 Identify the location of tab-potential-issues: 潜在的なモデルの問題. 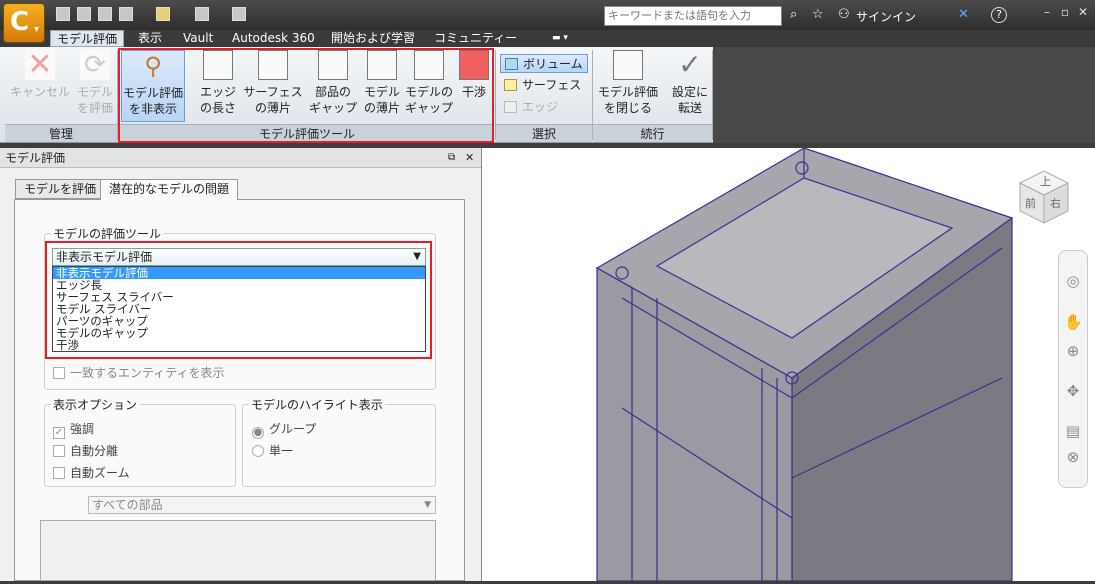
(169, 189).